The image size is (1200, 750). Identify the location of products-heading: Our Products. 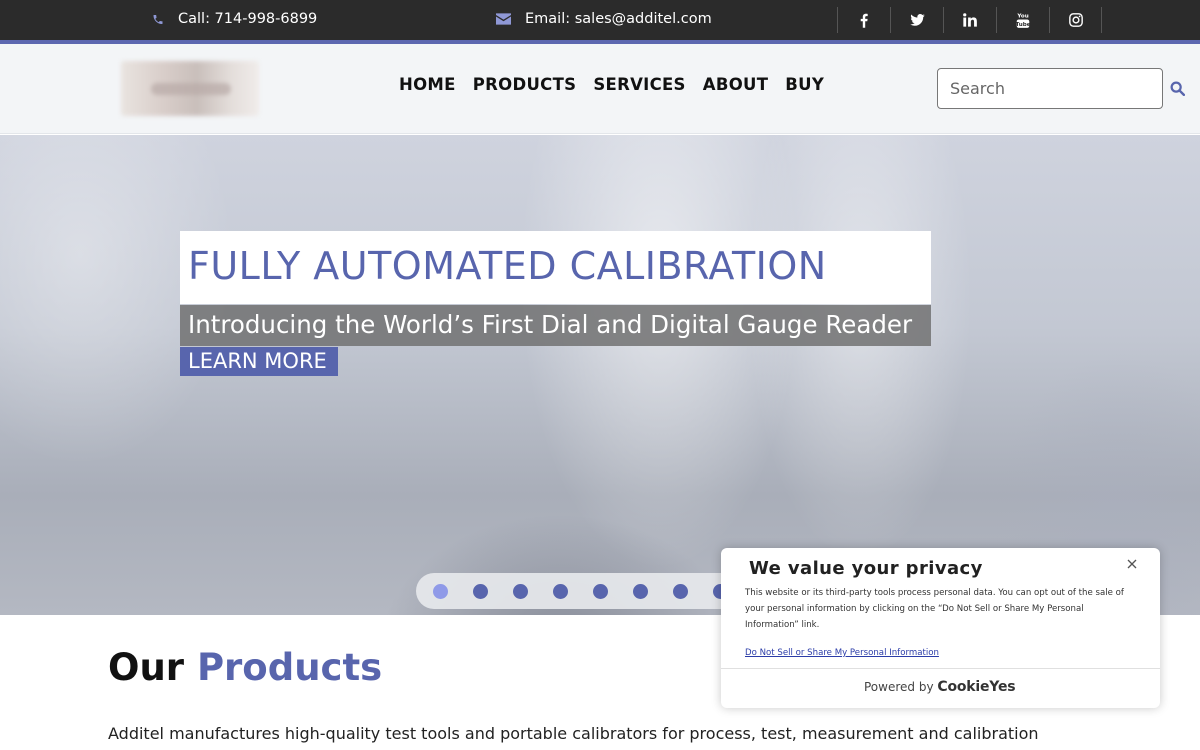
(245, 667).